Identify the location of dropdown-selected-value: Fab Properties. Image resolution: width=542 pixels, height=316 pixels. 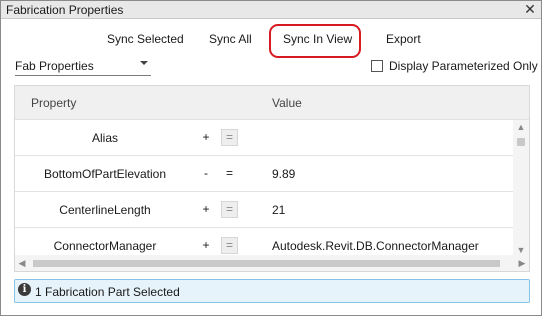
(54, 66).